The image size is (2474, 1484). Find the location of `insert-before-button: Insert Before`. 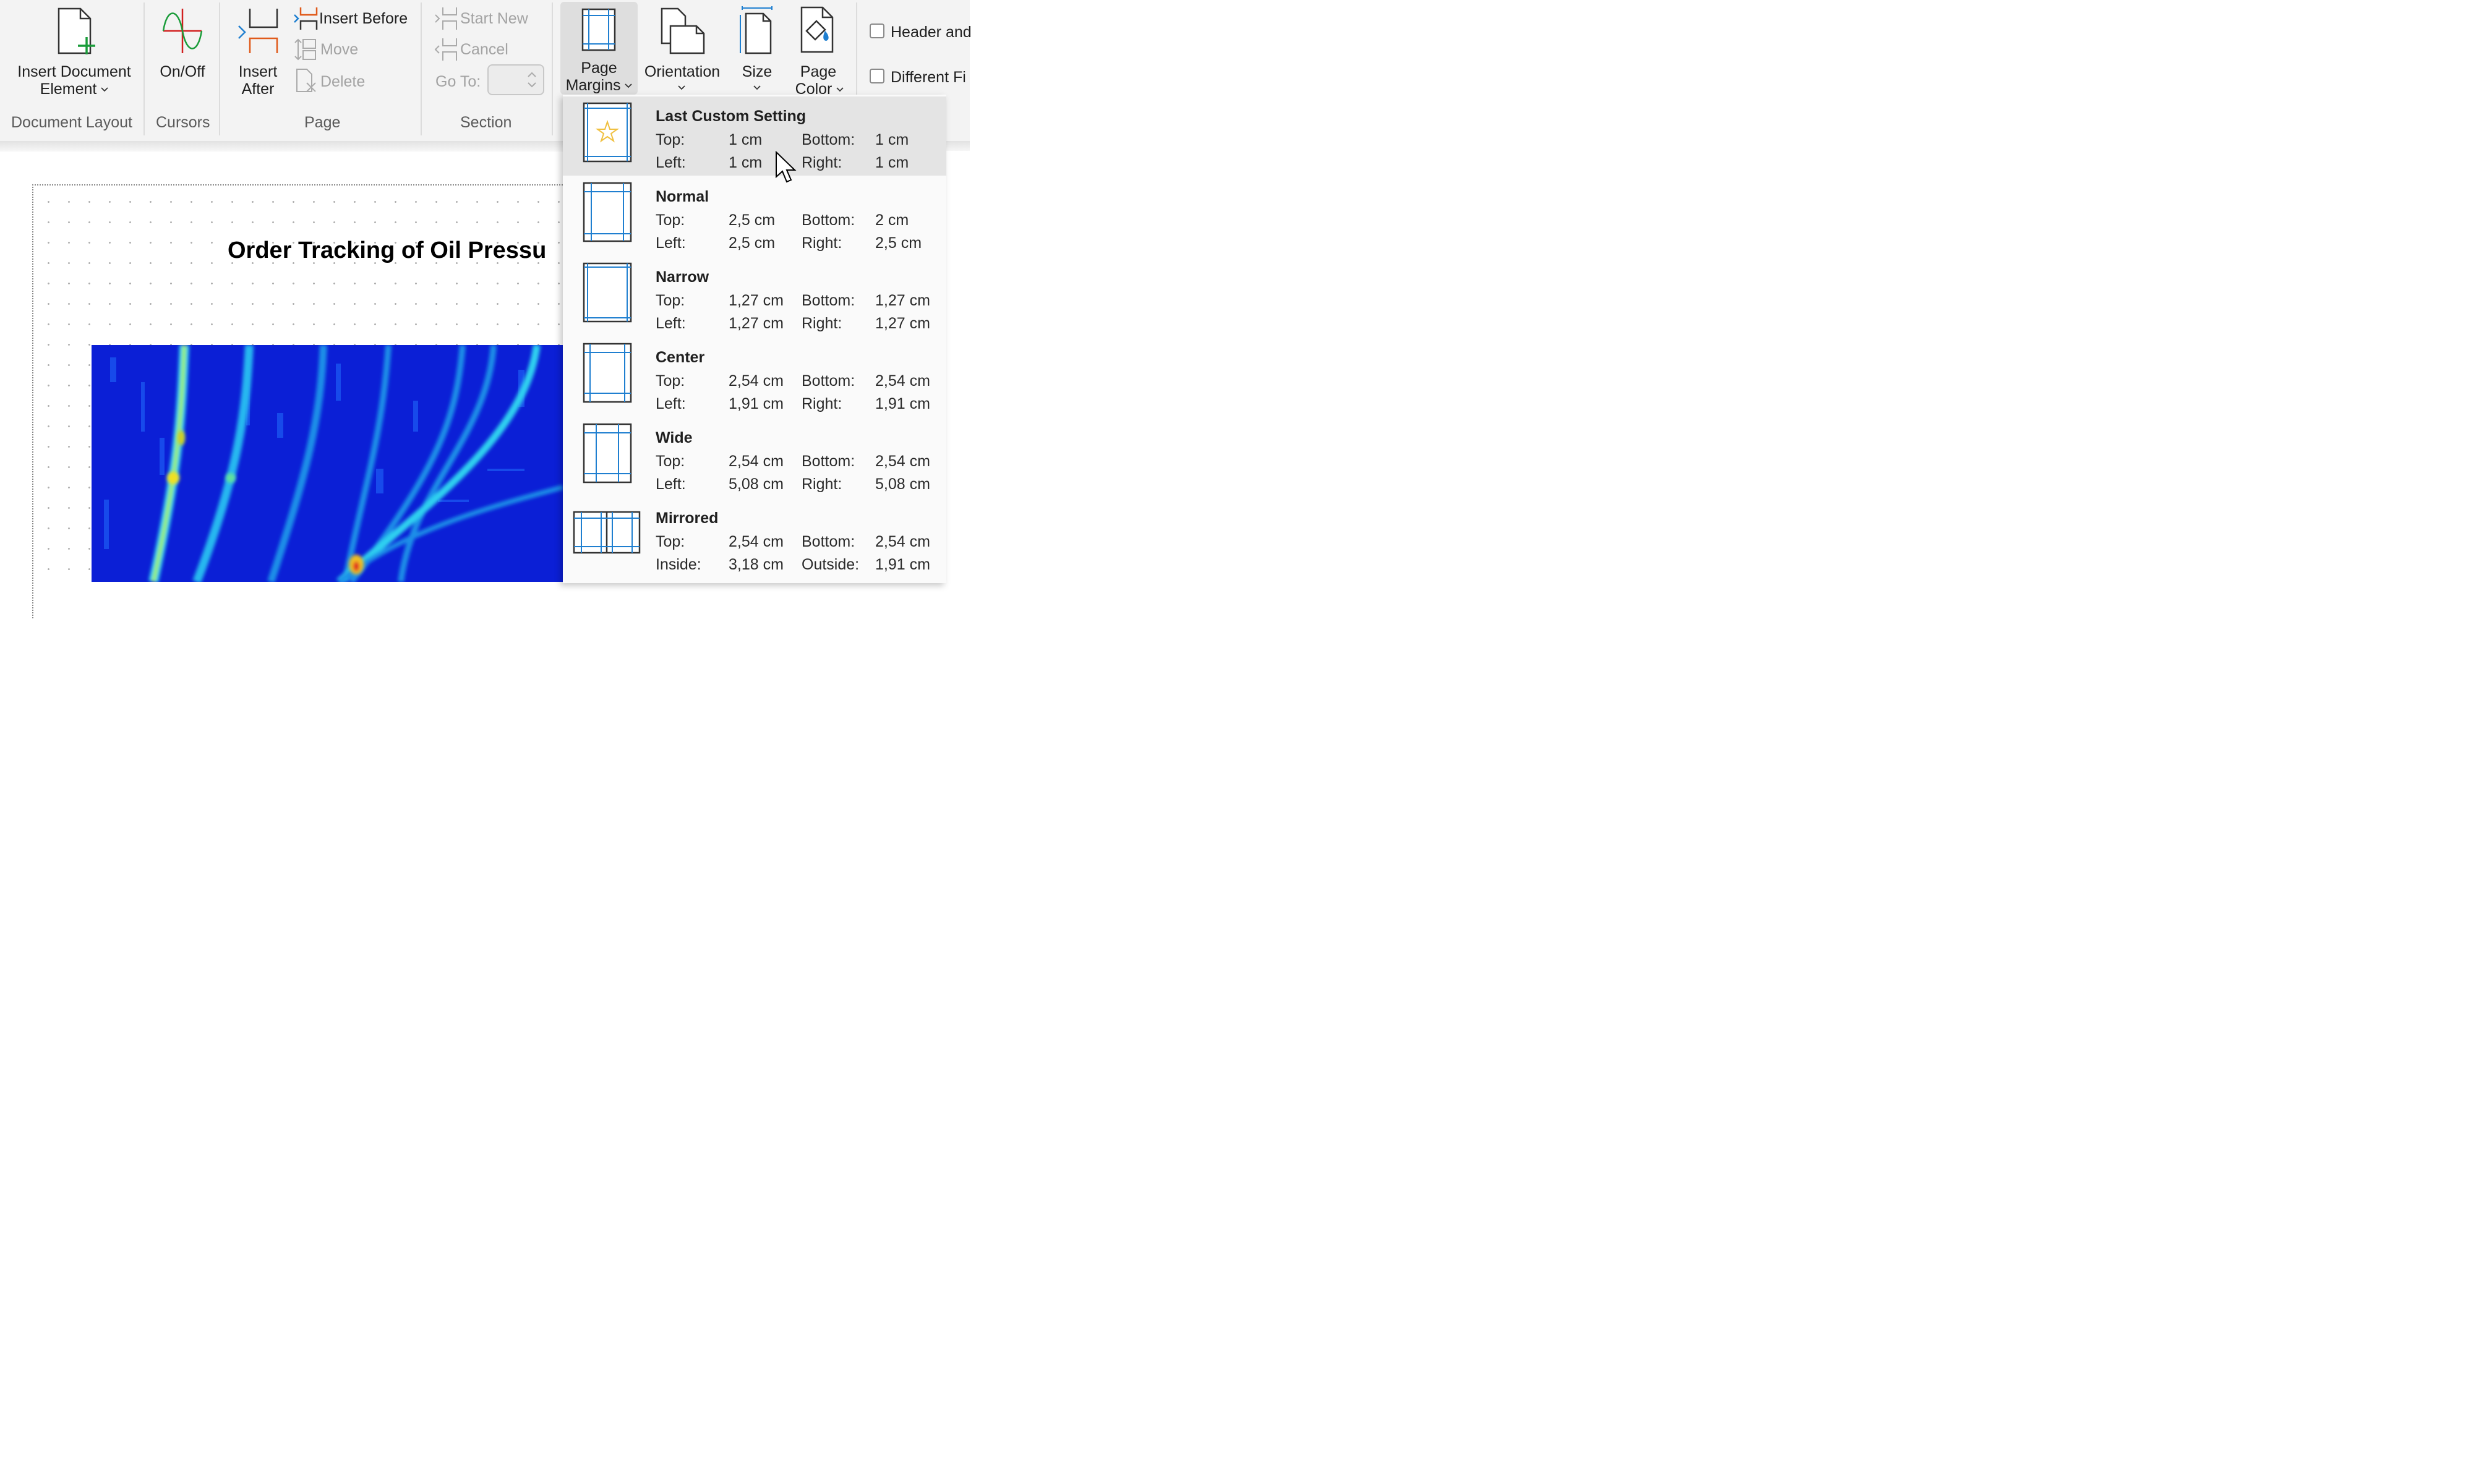

insert-before-button: Insert Before is located at coordinates (354, 18).